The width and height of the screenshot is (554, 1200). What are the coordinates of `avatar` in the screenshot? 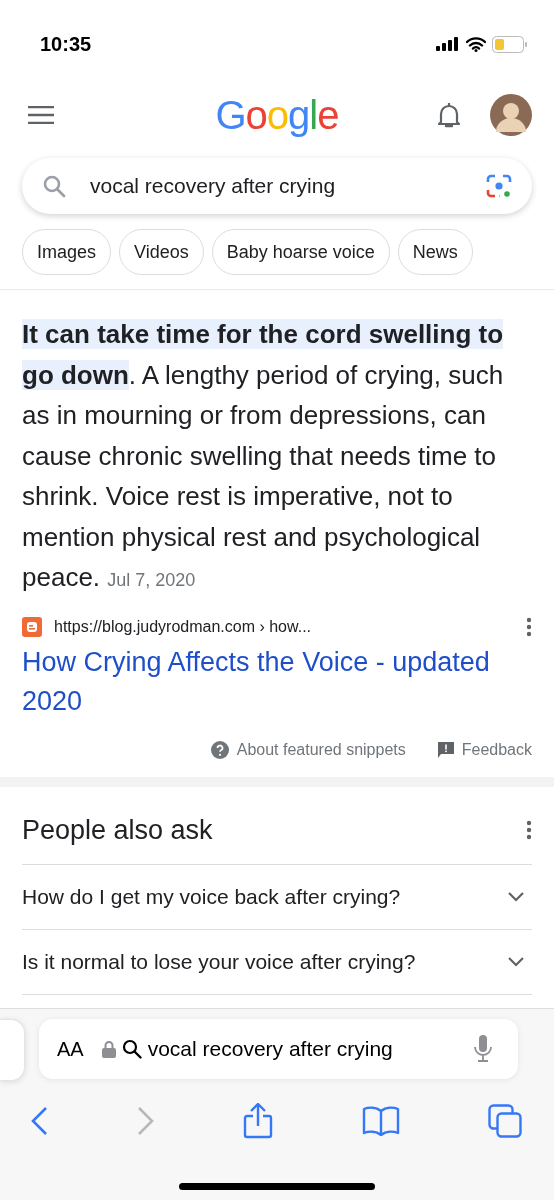 It's located at (511, 115).